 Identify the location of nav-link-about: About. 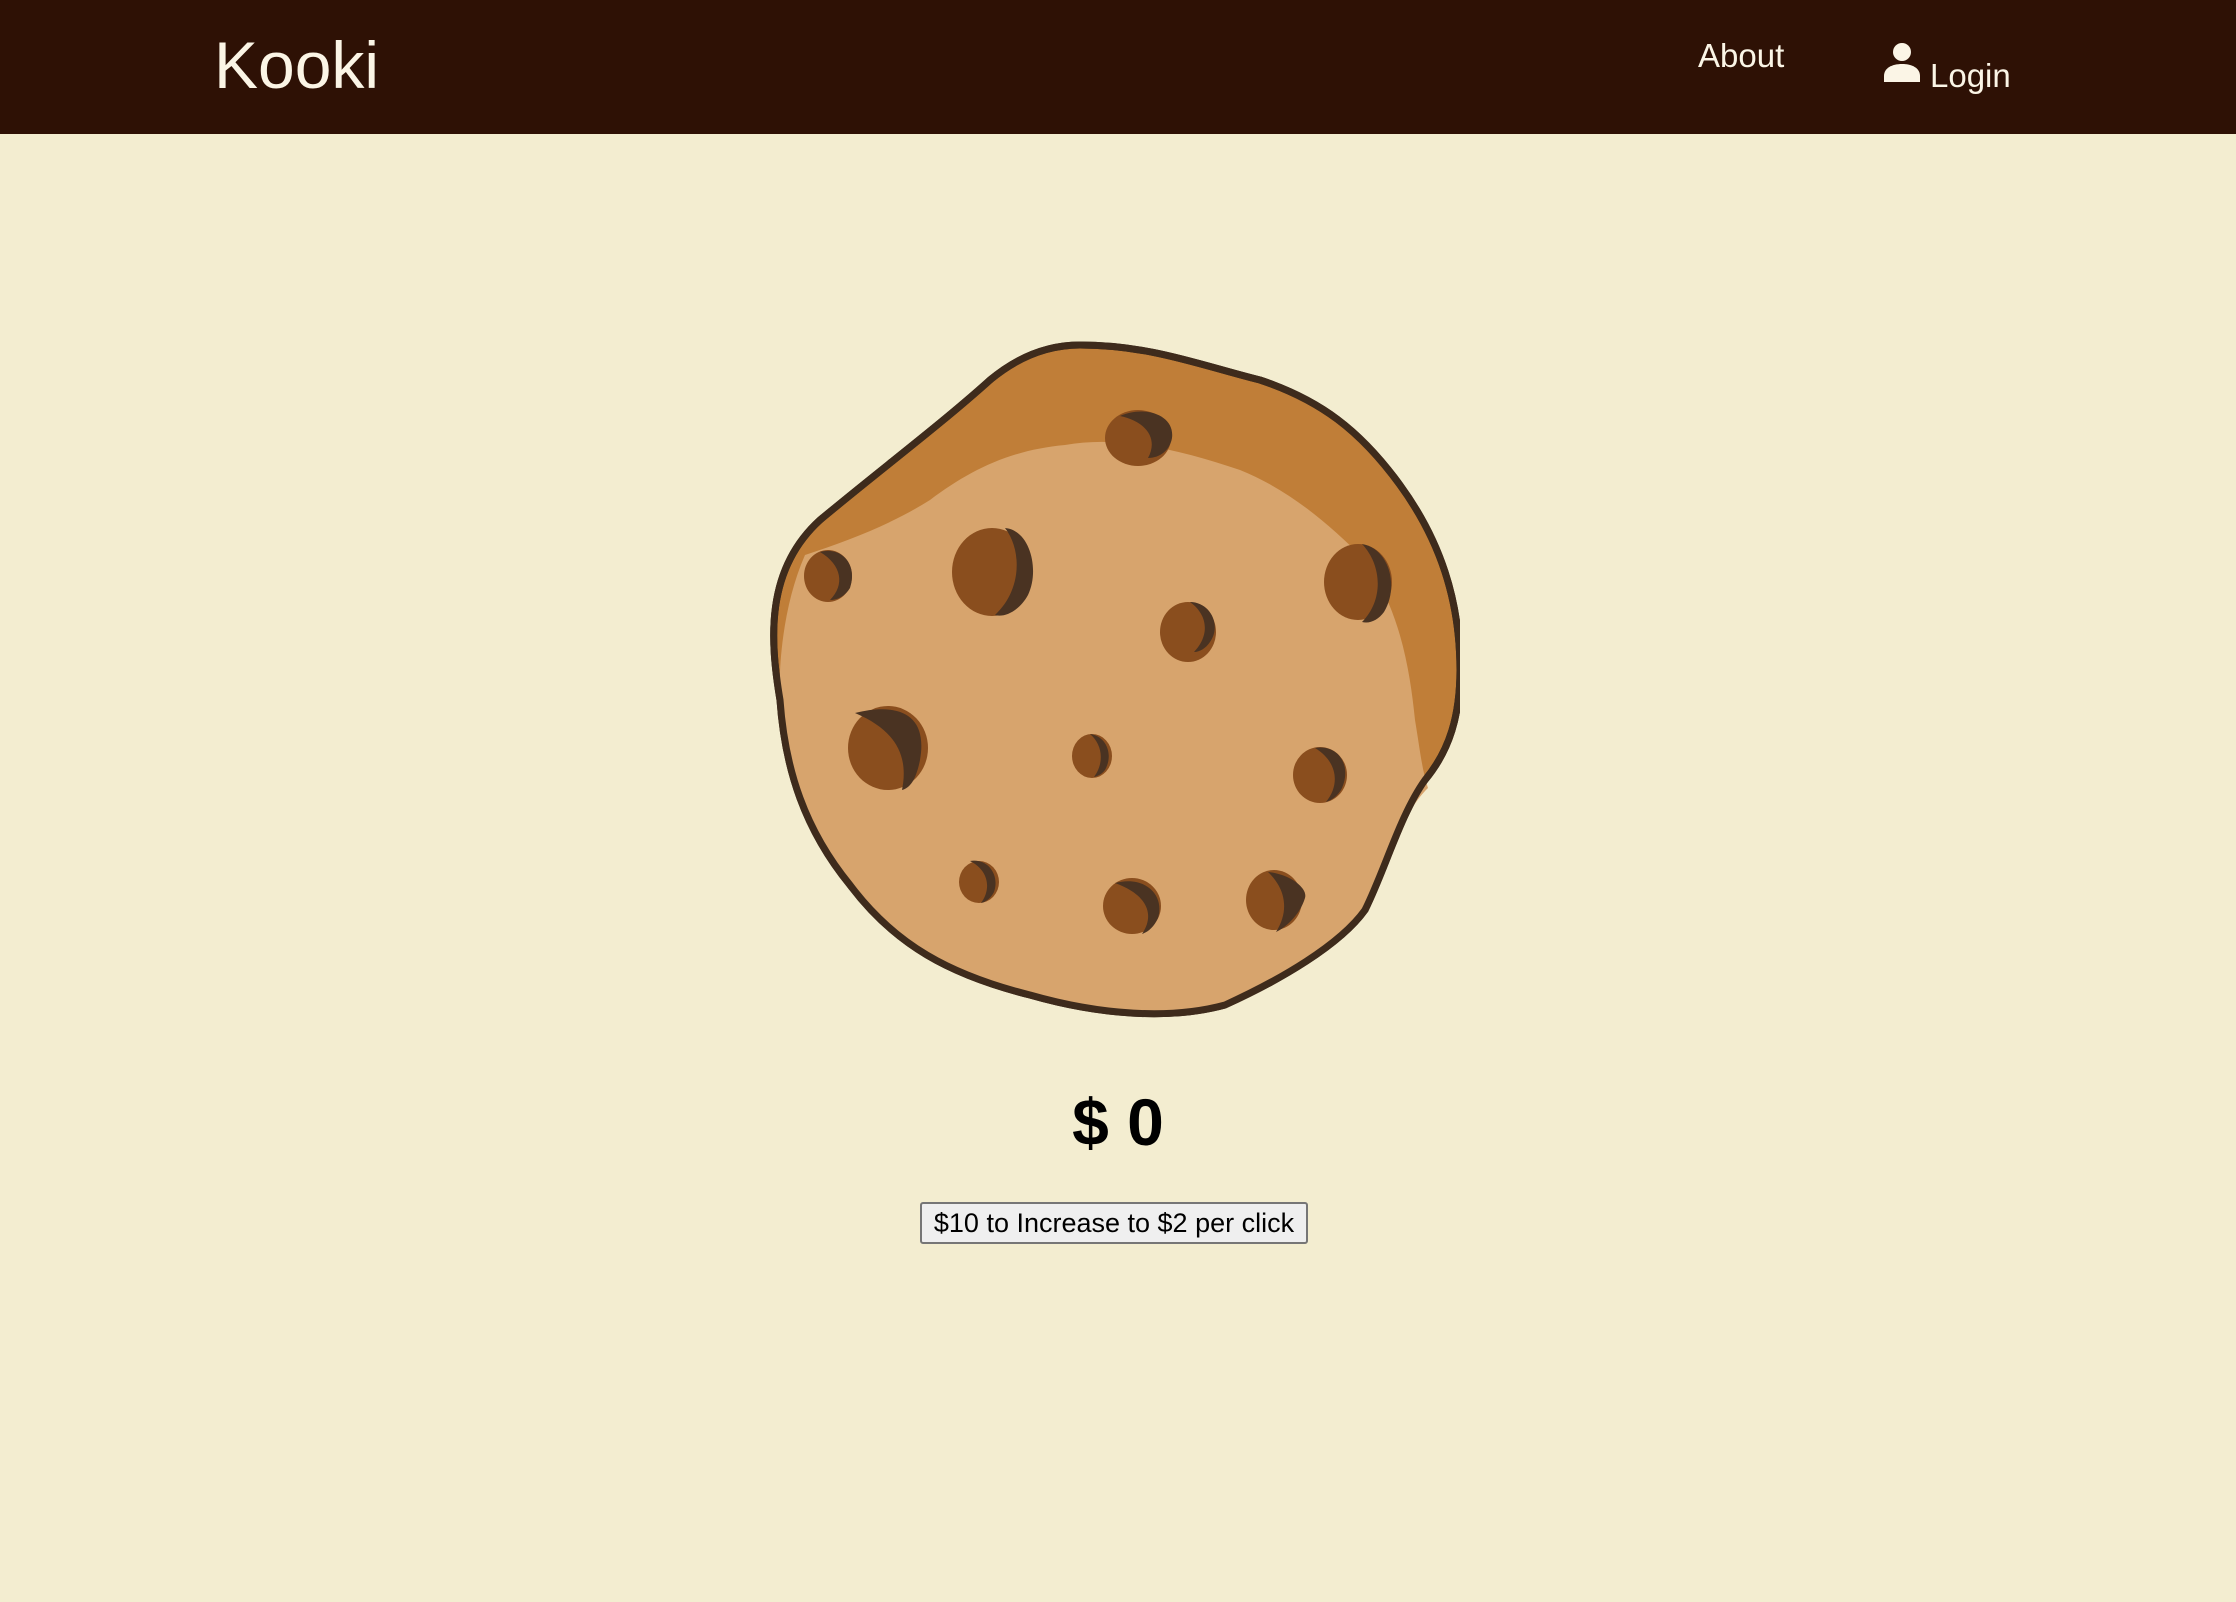
(1741, 56).